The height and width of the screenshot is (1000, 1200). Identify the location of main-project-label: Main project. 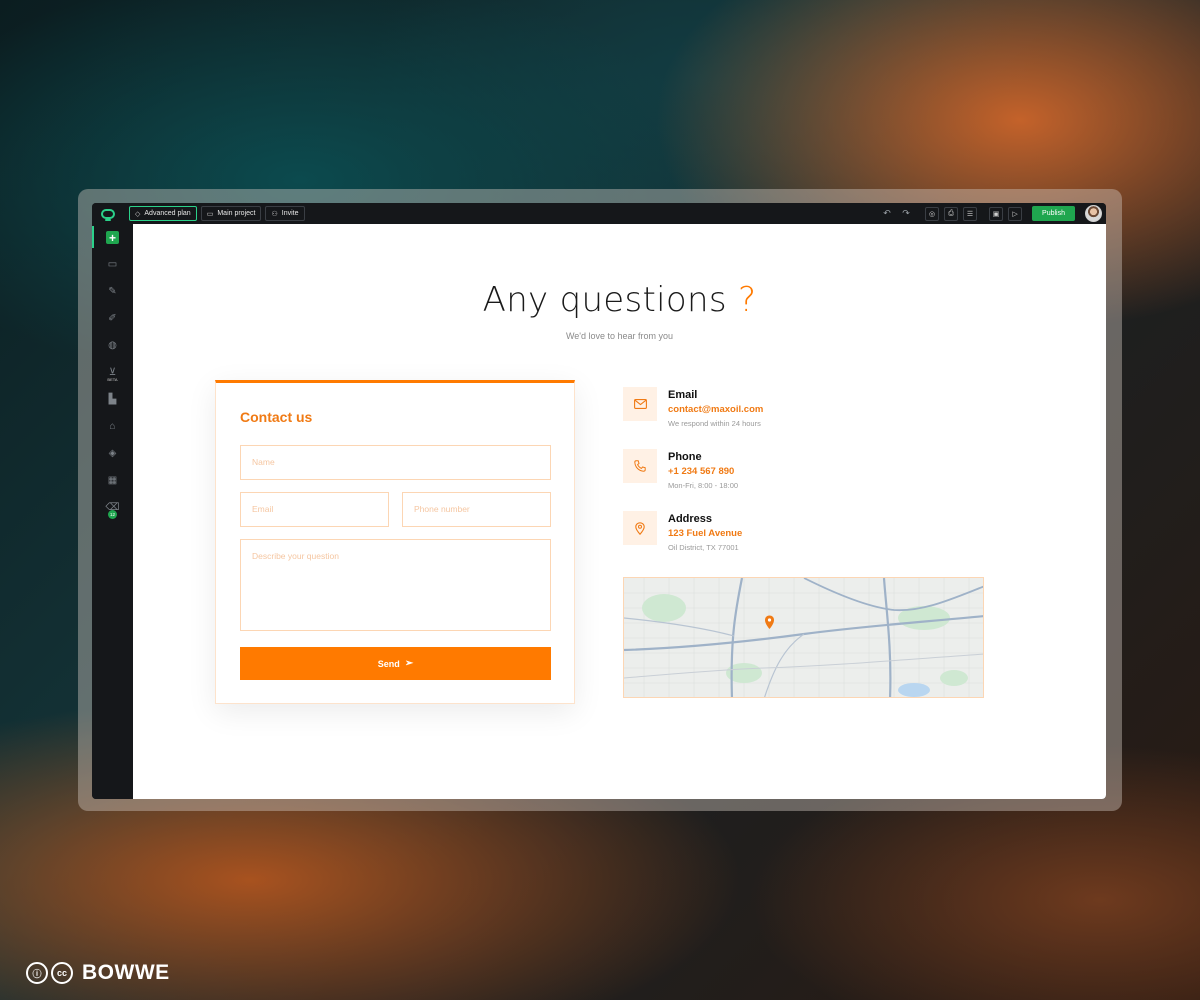
(236, 213).